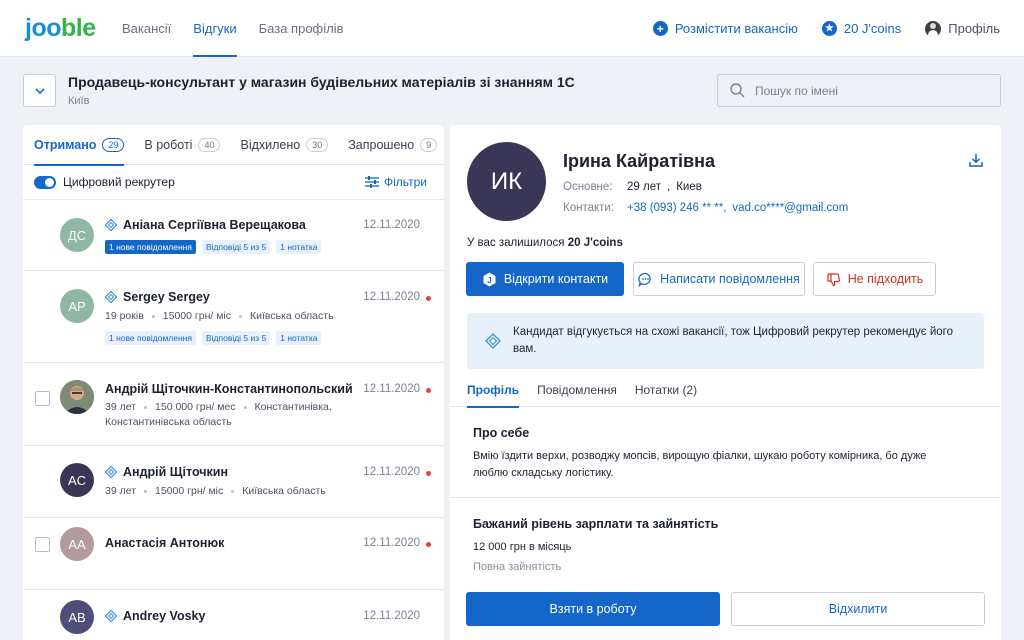  Describe the element at coordinates (829, 28) in the screenshot. I see `star-icon: ★` at that location.